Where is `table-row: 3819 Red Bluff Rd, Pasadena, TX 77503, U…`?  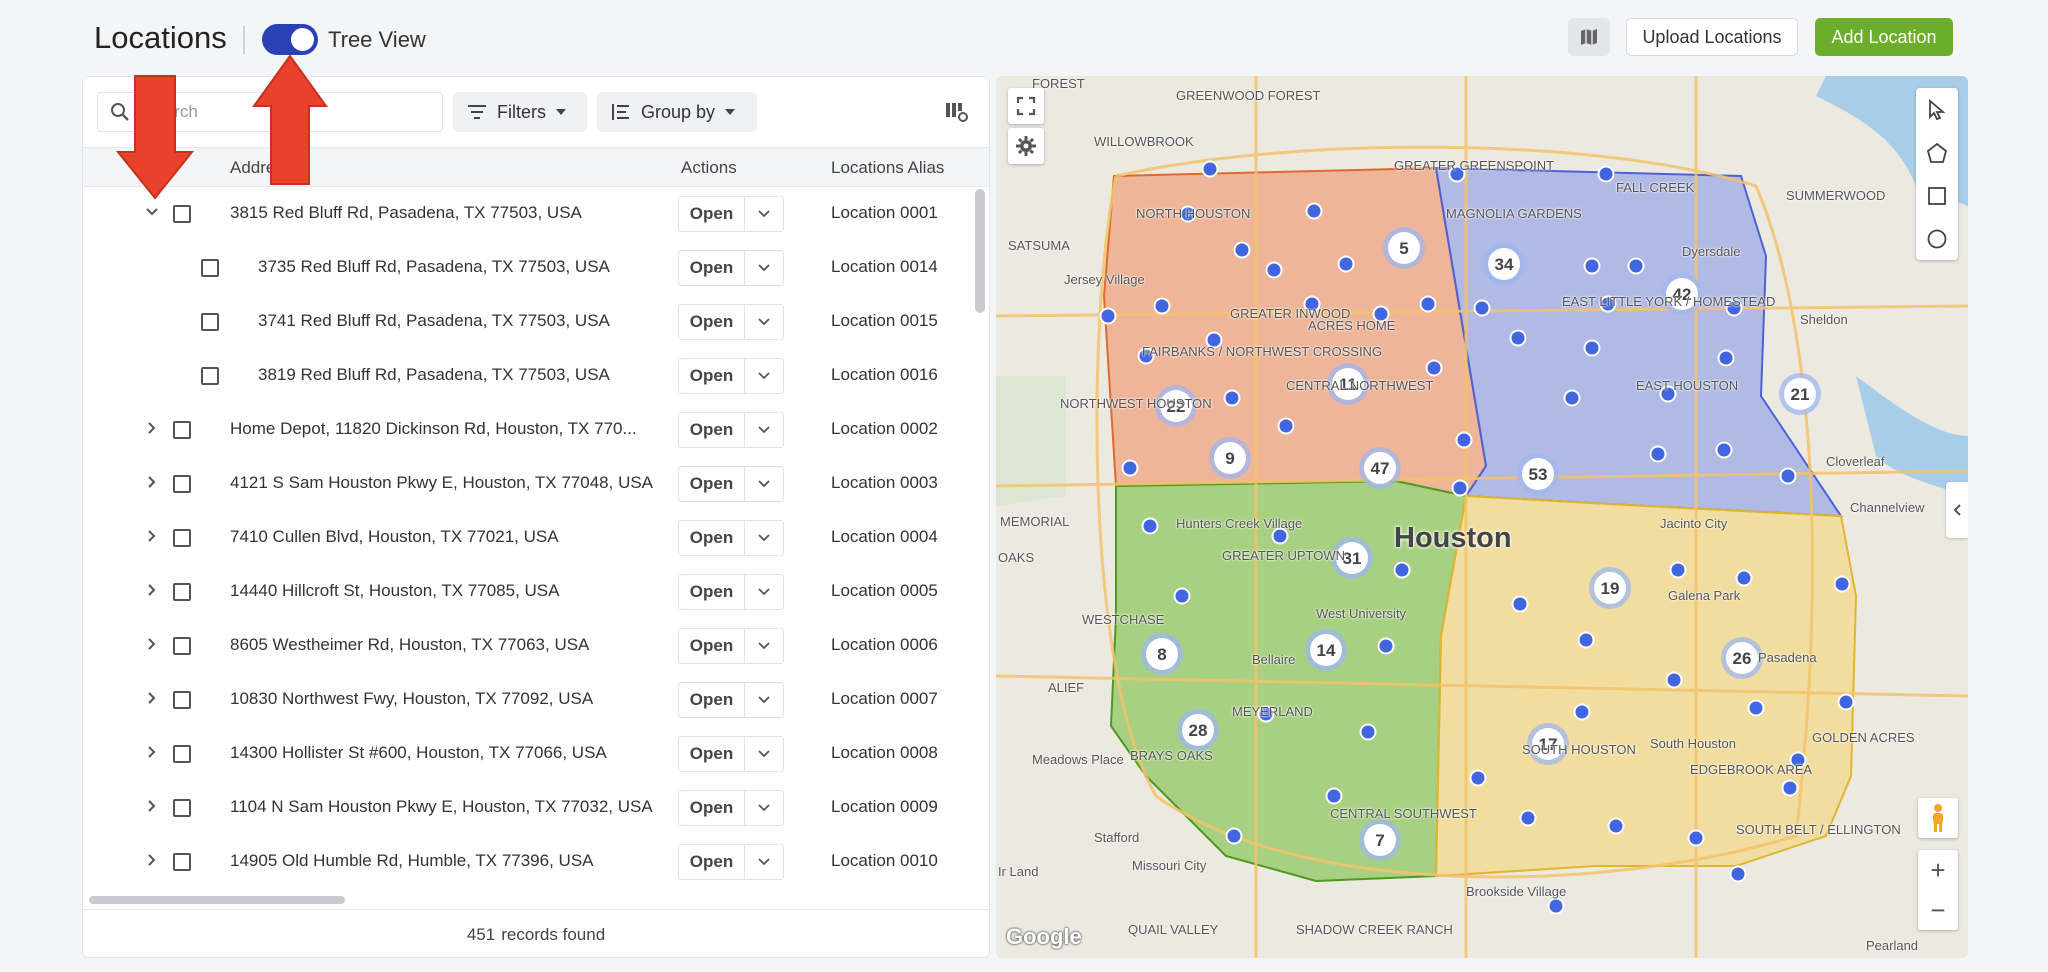 table-row: 3819 Red Bluff Rd, Pasadena, TX 77503, U… is located at coordinates (528, 376).